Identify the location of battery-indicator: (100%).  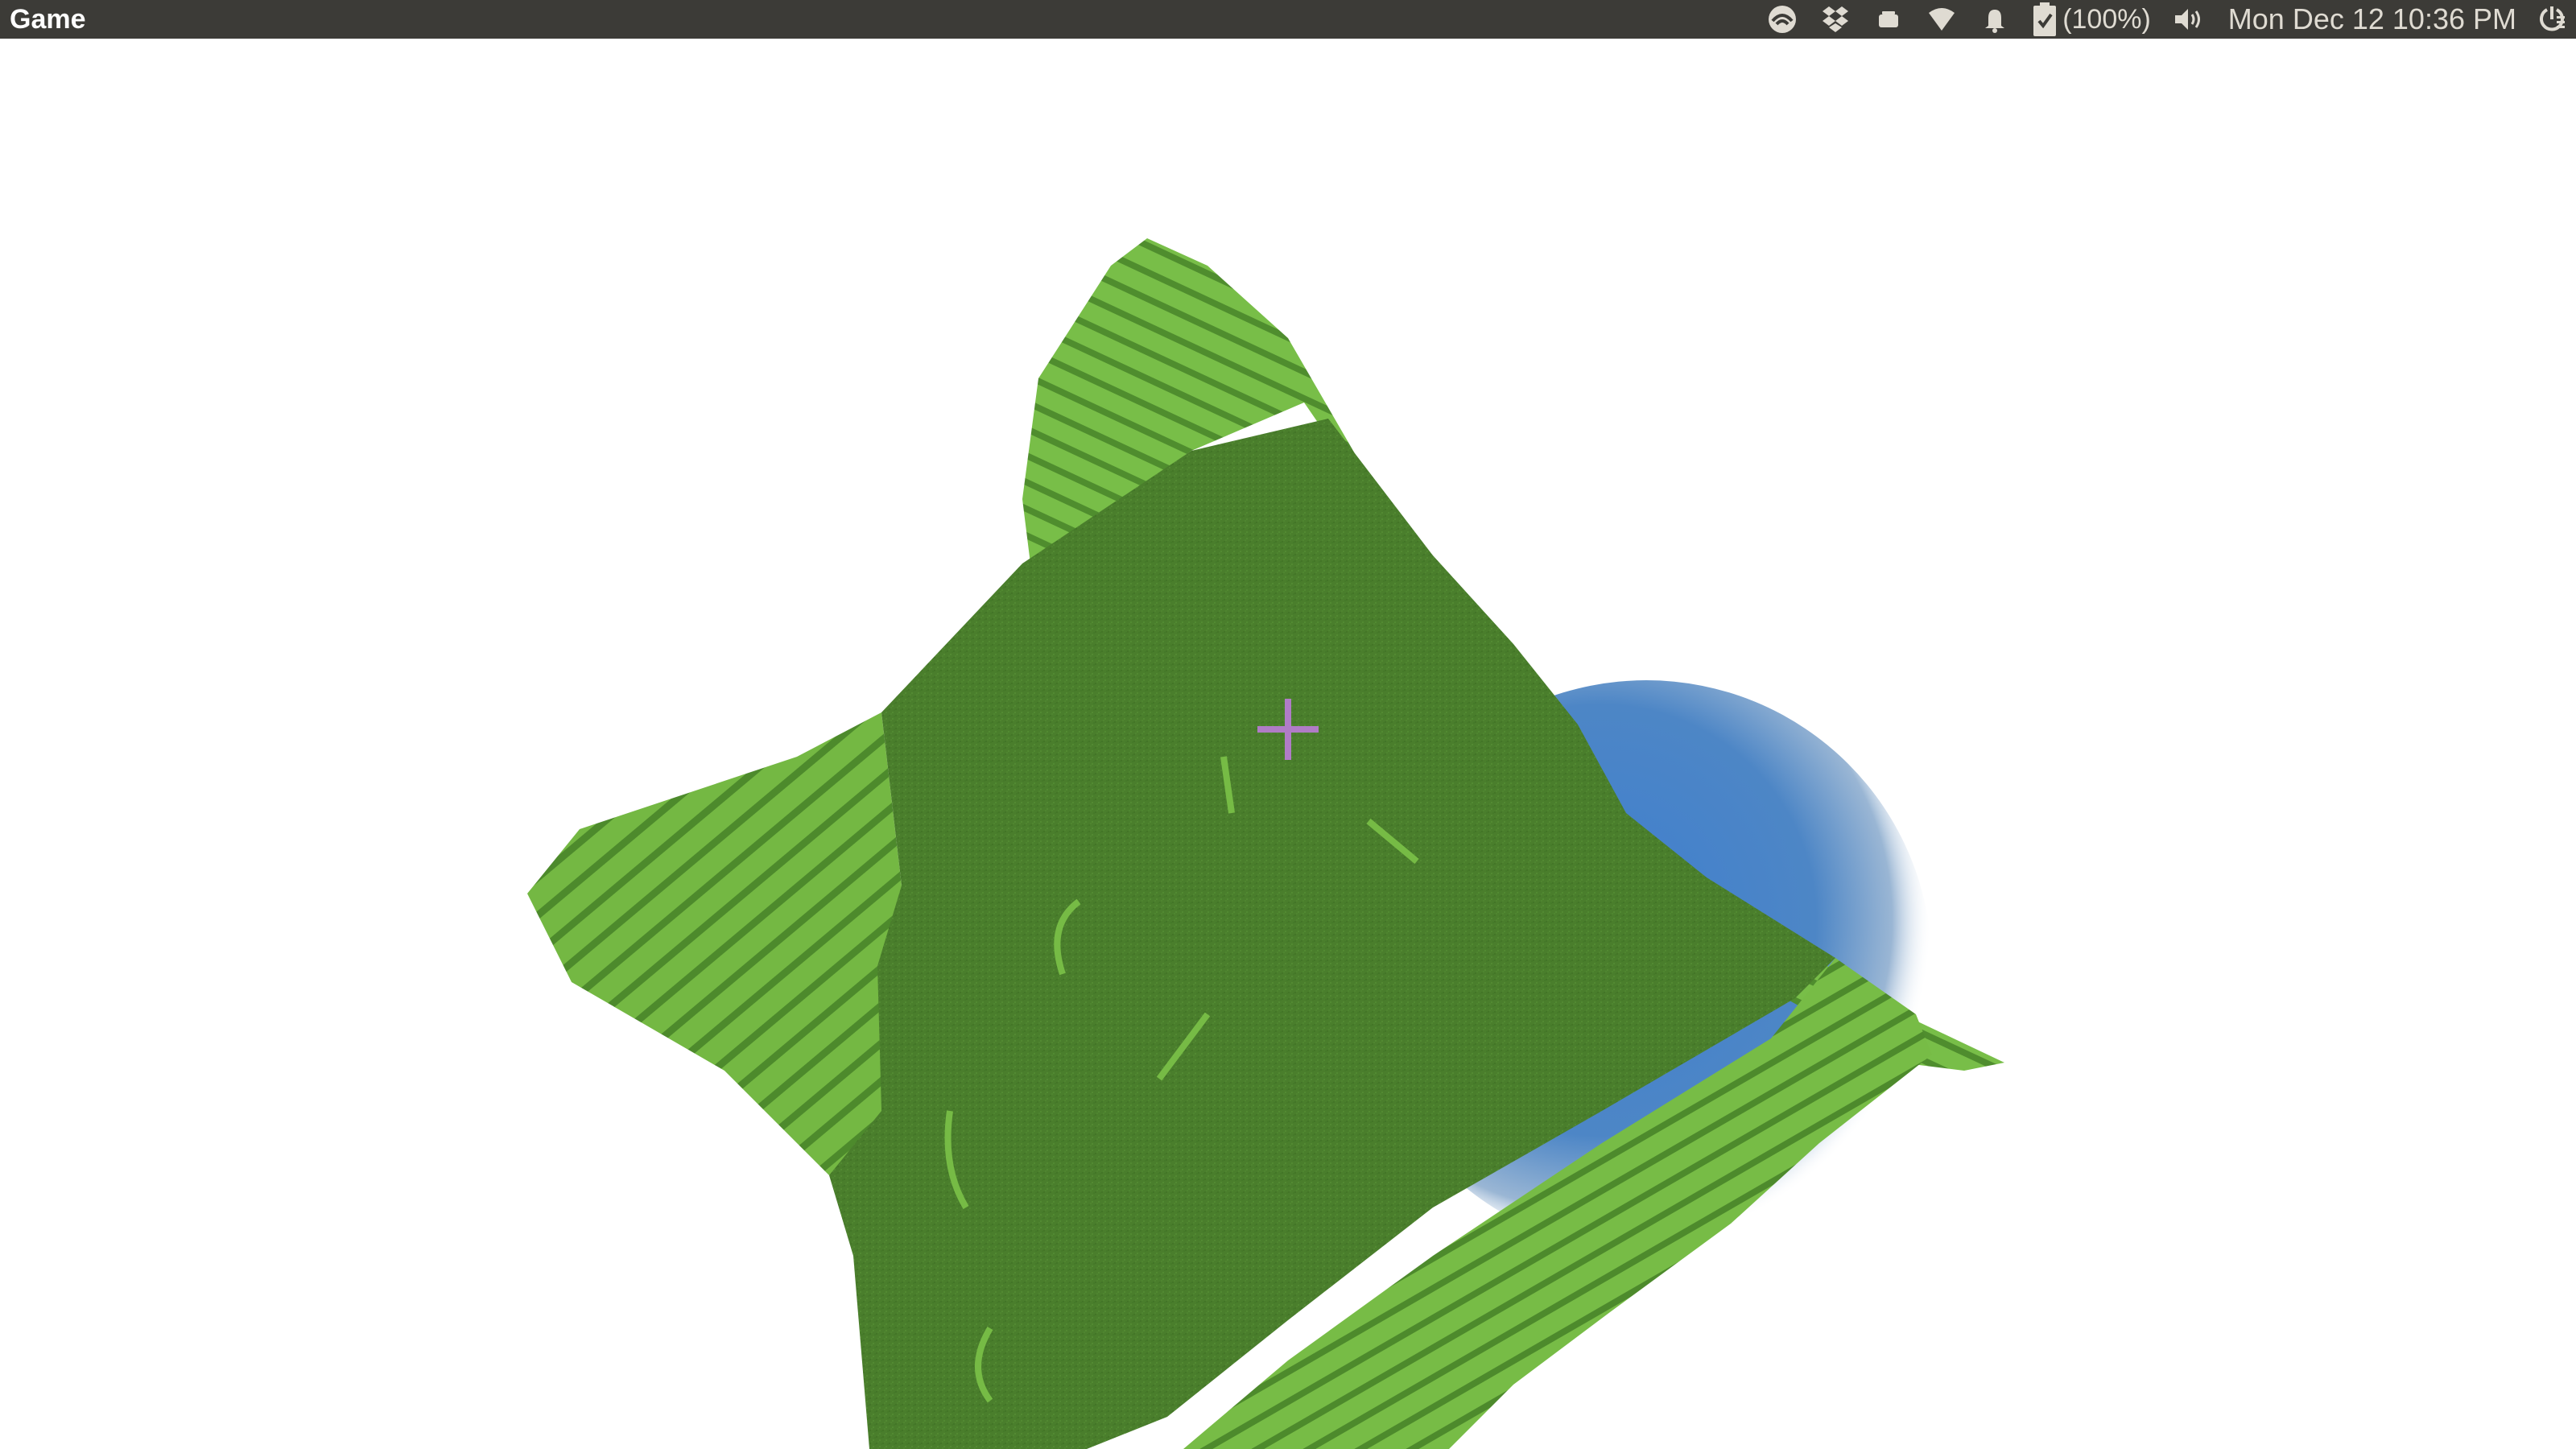
(2091, 19).